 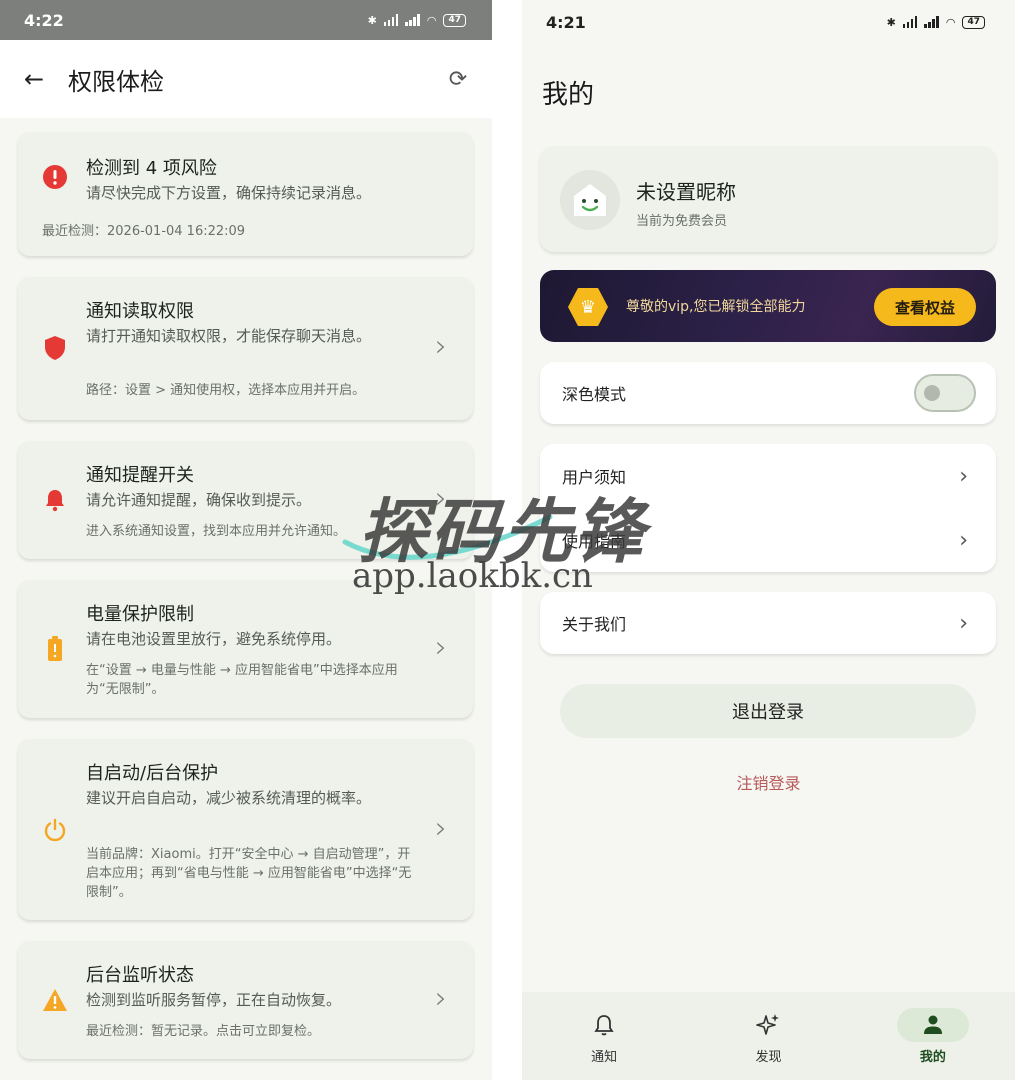 I want to click on crown-icon: ♛, so click(x=588, y=307).